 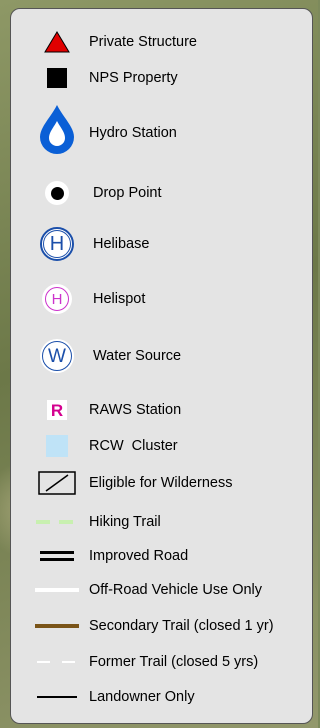 I want to click on legend-item-drop-point: Drop Point, so click(x=161, y=193).